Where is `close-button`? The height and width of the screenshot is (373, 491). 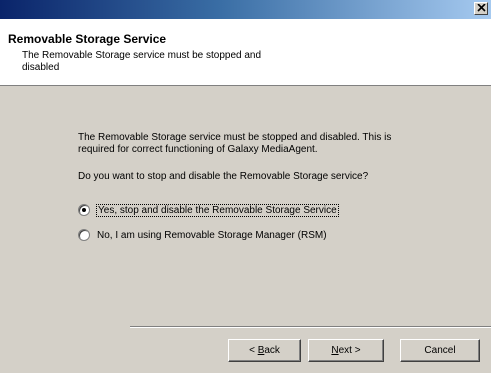
close-button is located at coordinates (481, 8).